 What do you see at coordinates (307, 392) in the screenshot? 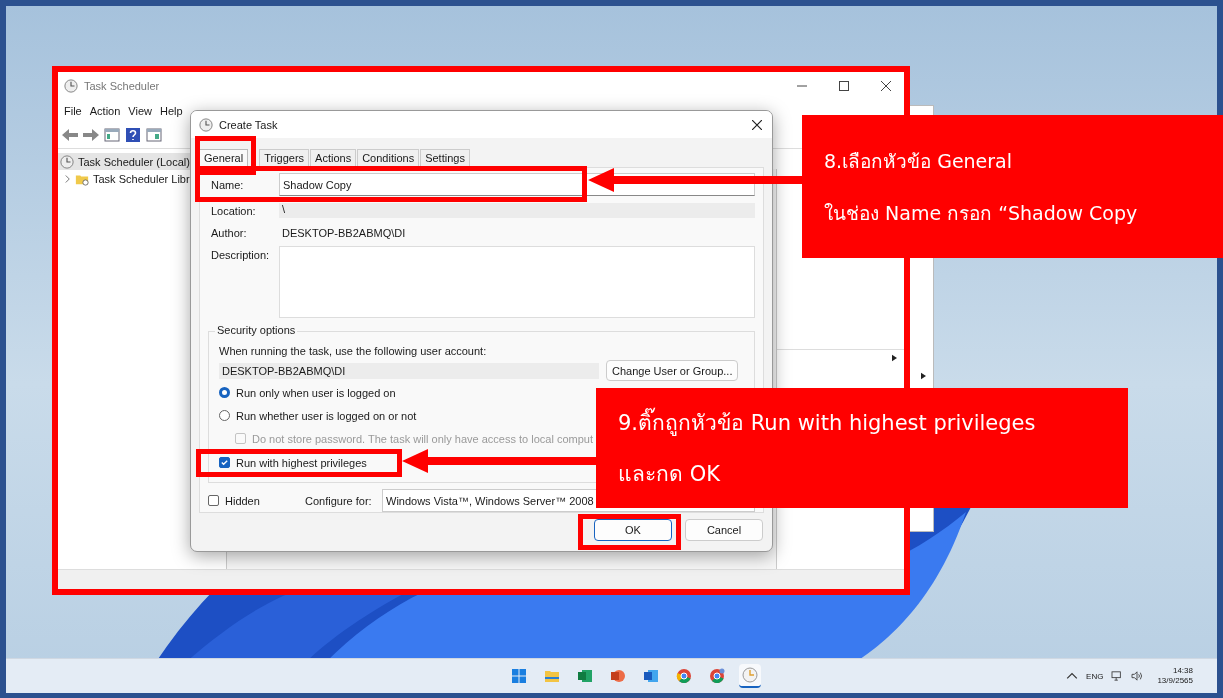
I see `radio-option: Run only when user is logged on` at bounding box center [307, 392].